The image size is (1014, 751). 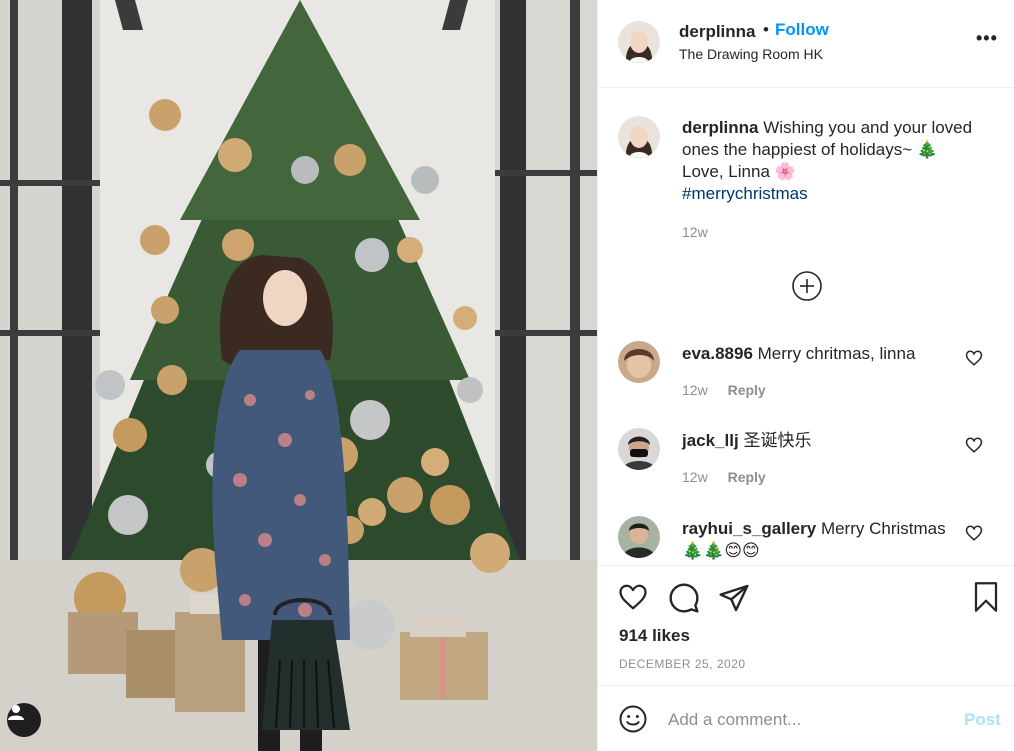 I want to click on action-bar: 914 likes DECEMBER 25, 2020, so click(x=806, y=625).